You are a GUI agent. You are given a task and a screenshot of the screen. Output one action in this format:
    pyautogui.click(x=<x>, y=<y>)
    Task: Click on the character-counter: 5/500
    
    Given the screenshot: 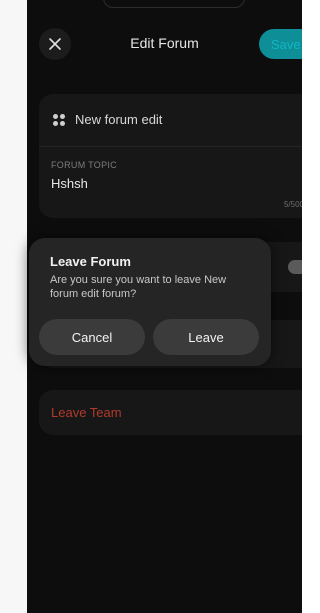 What is the action you would take?
    pyautogui.click(x=292, y=204)
    